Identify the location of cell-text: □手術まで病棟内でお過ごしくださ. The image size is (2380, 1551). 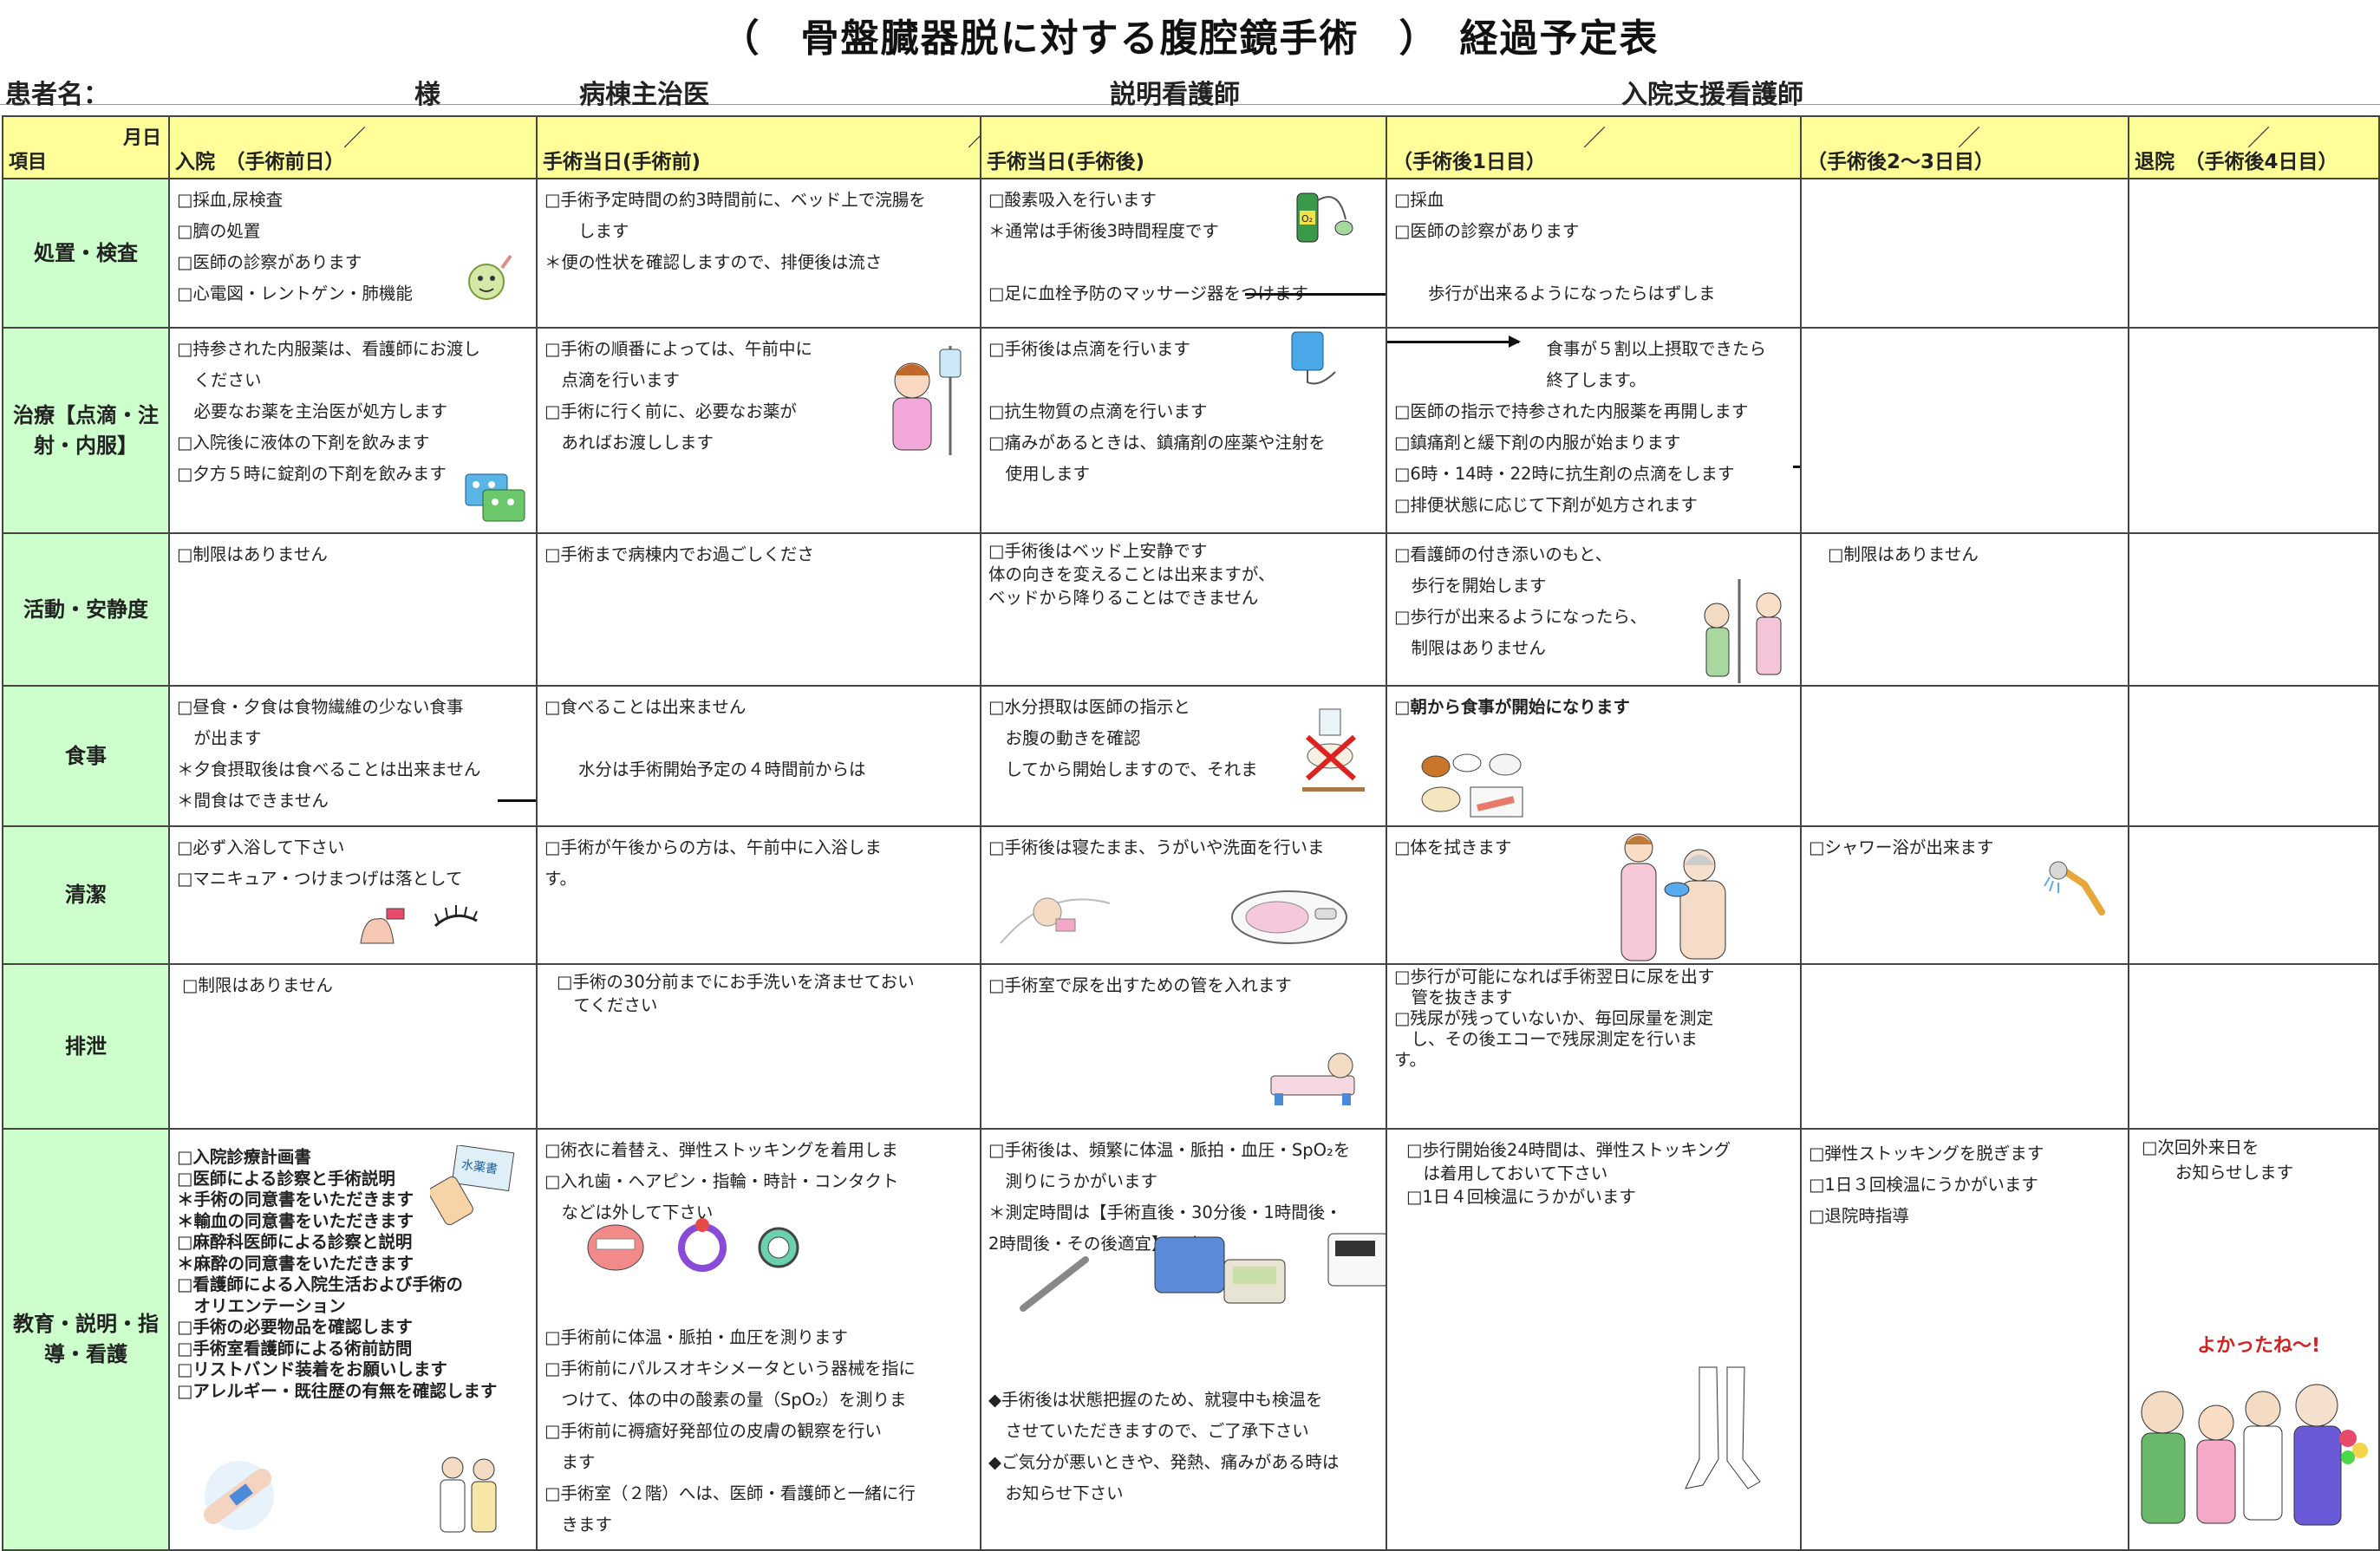
(679, 554).